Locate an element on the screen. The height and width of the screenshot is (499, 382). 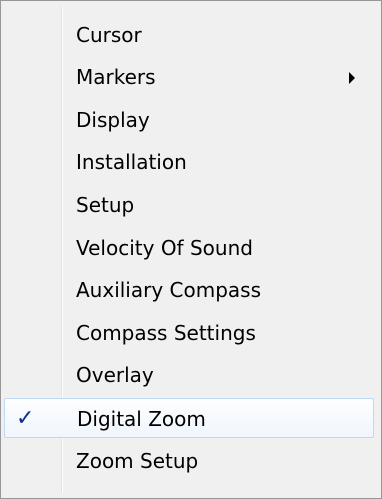
menu-item-label: Setup is located at coordinates (105, 205).